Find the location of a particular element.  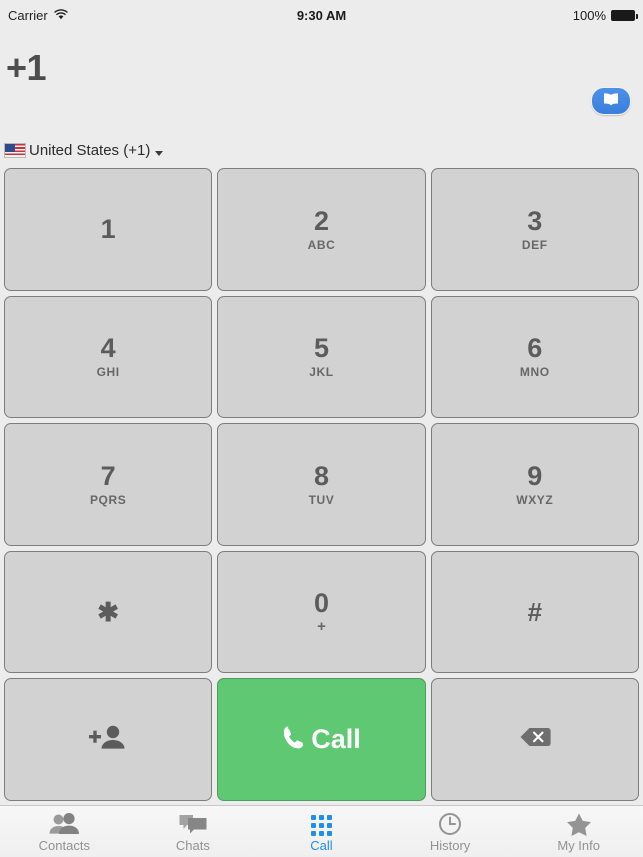

key-0-digit: 0 is located at coordinates (321, 603).